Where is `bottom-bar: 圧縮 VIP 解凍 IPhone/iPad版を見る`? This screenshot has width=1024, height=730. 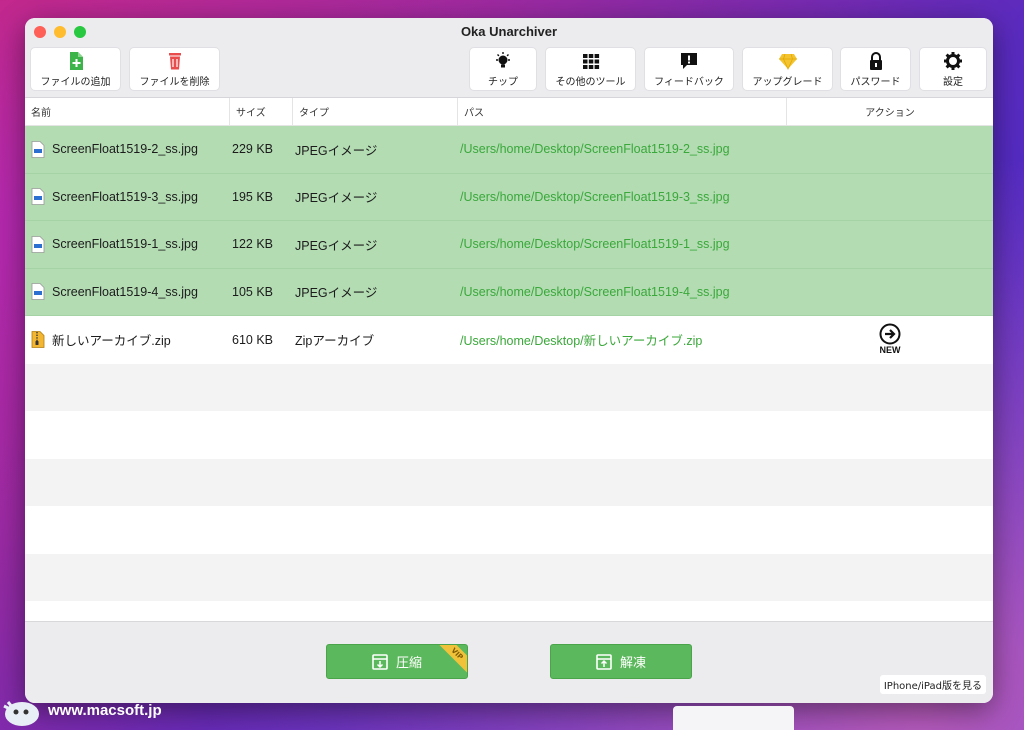
bottom-bar: 圧縮 VIP 解凍 IPhone/iPad版を見る is located at coordinates (509, 662).